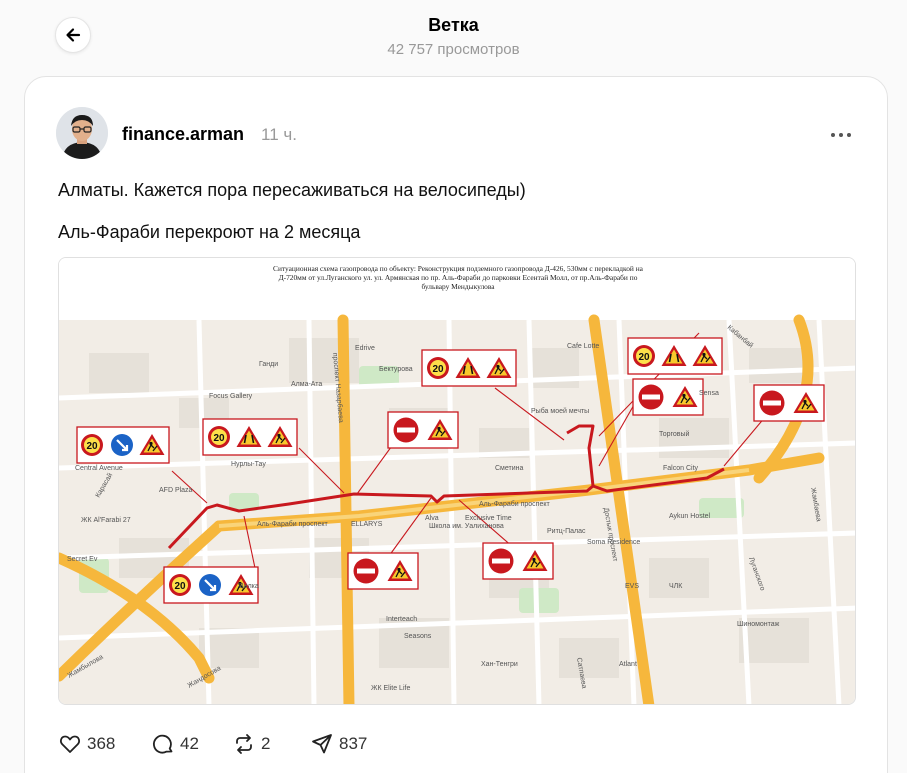  I want to click on map-label: Алма-Ата, so click(306, 384).